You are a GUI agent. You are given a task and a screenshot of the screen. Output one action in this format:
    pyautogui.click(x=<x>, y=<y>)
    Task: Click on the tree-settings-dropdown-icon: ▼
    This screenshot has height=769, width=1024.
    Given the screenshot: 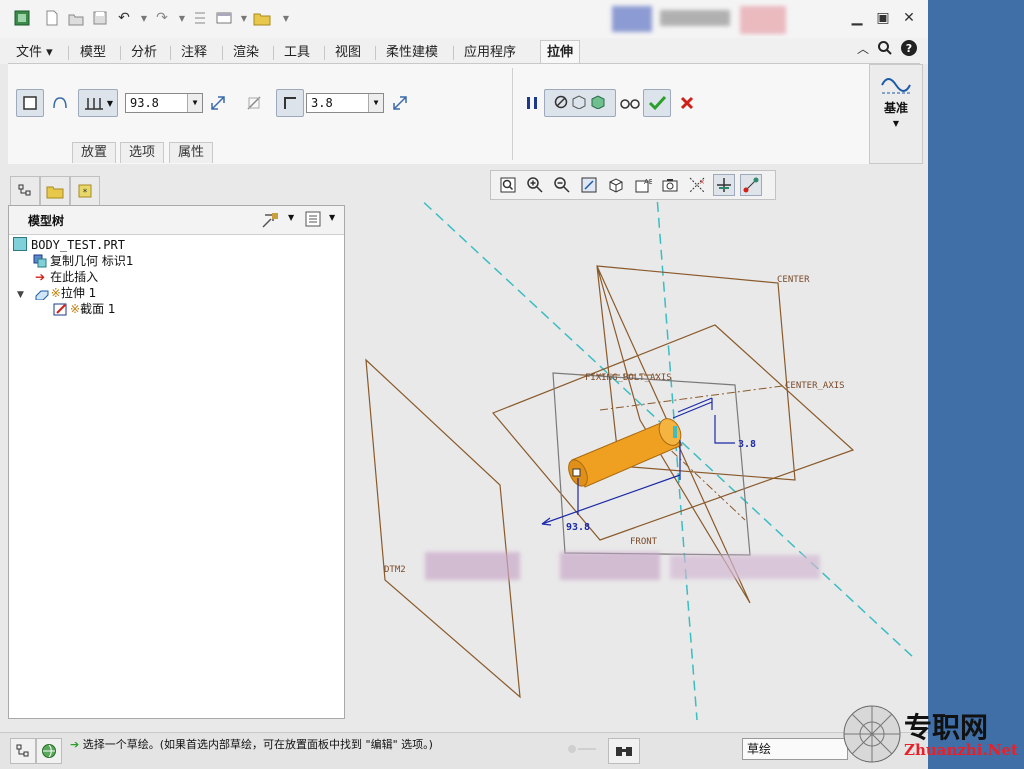 What is the action you would take?
    pyautogui.click(x=291, y=217)
    